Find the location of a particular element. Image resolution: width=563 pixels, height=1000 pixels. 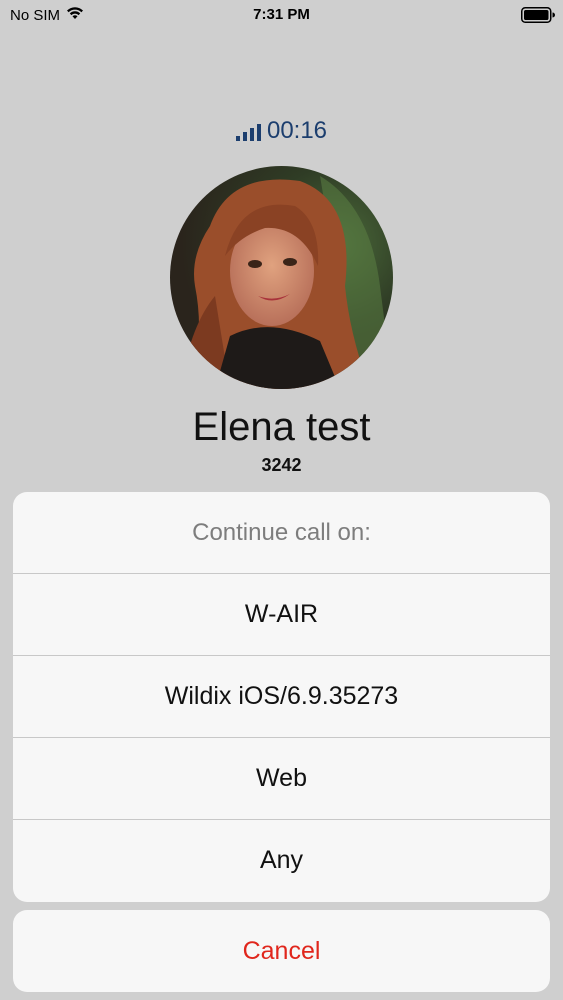

call-timer: 00:16 is located at coordinates (281, 131).